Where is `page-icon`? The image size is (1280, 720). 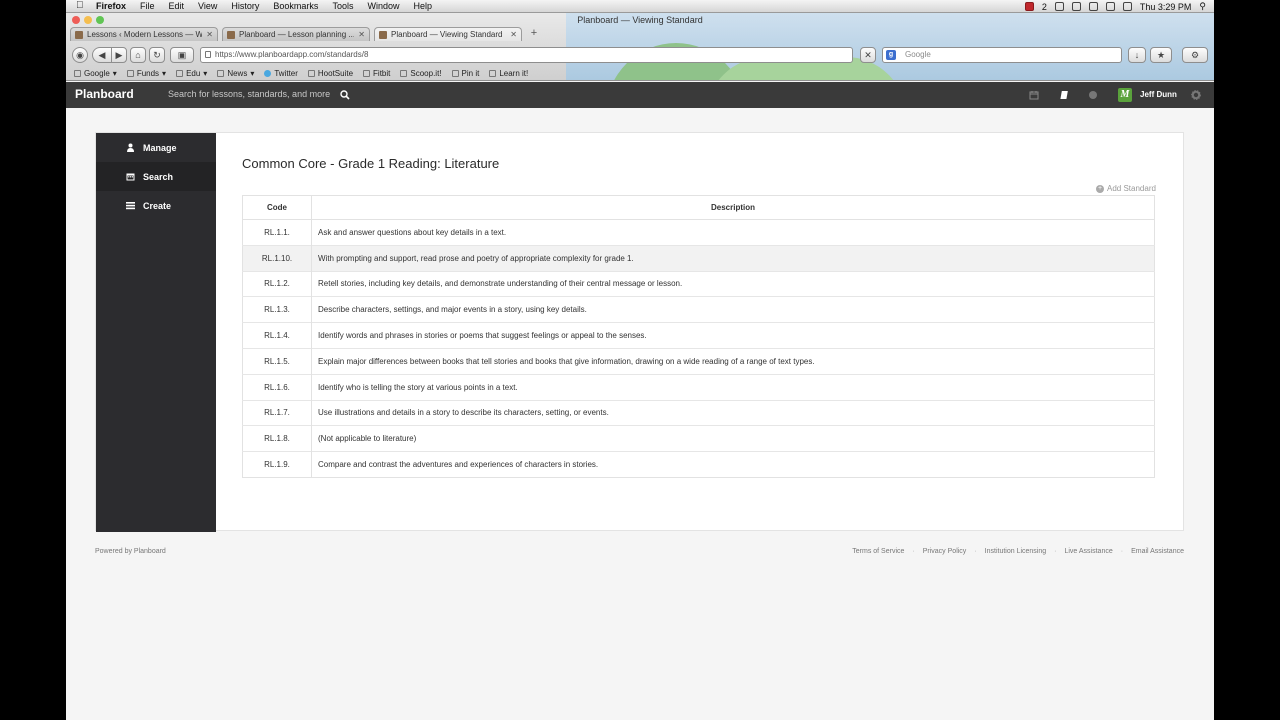
page-icon is located at coordinates (455, 73).